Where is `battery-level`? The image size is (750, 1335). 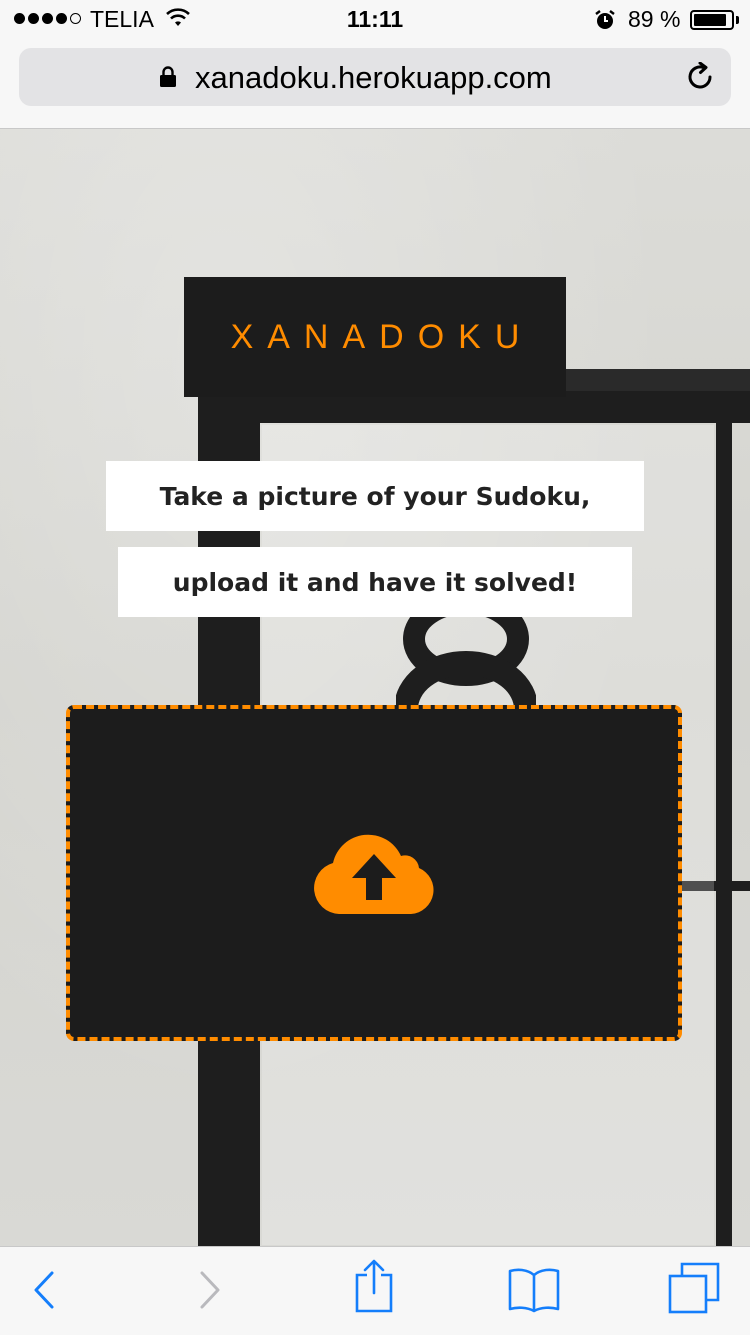 battery-level is located at coordinates (710, 20).